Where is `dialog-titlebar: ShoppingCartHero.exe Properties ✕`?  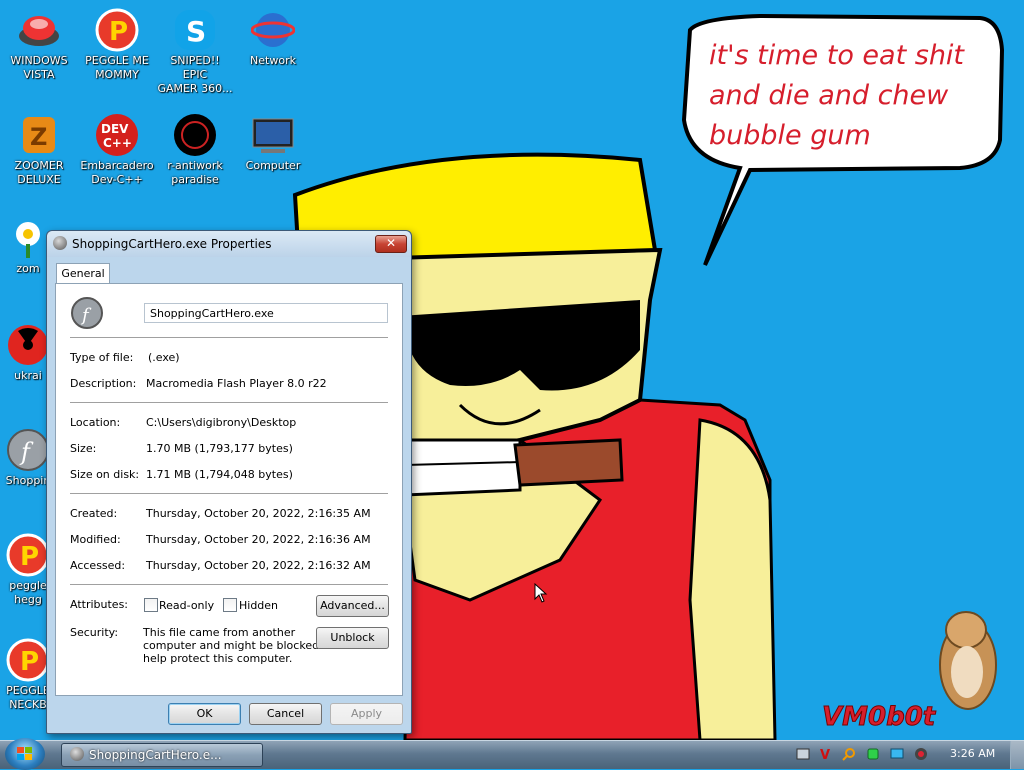 dialog-titlebar: ShoppingCartHero.exe Properties ✕ is located at coordinates (229, 244).